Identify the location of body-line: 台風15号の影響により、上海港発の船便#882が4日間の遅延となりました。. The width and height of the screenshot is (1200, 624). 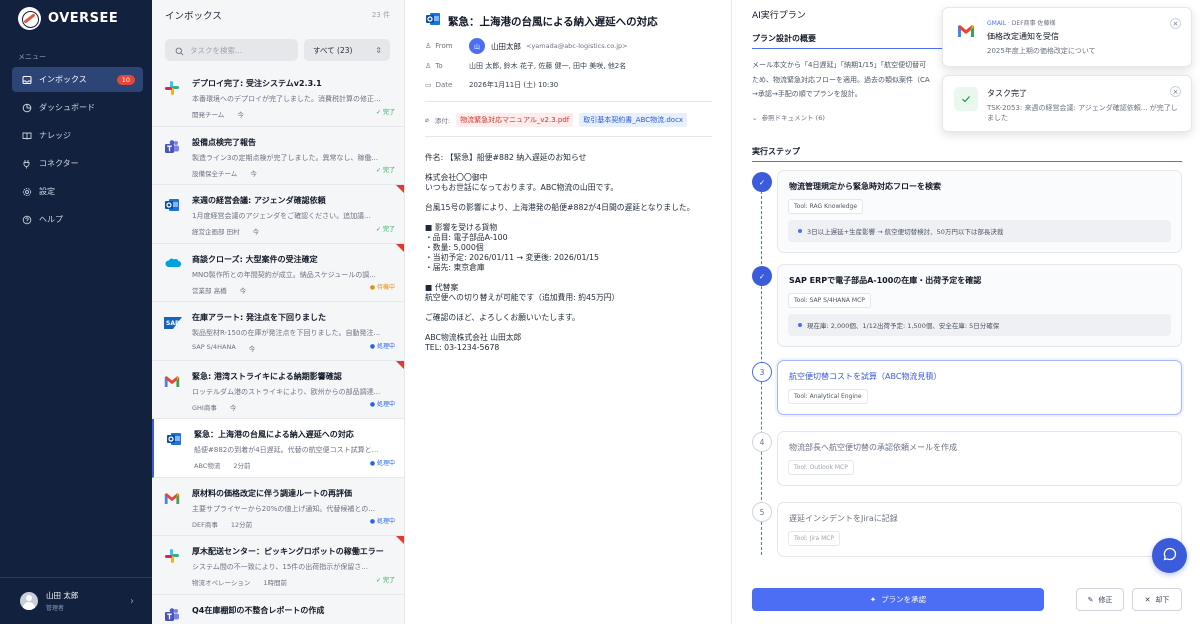
(560, 207).